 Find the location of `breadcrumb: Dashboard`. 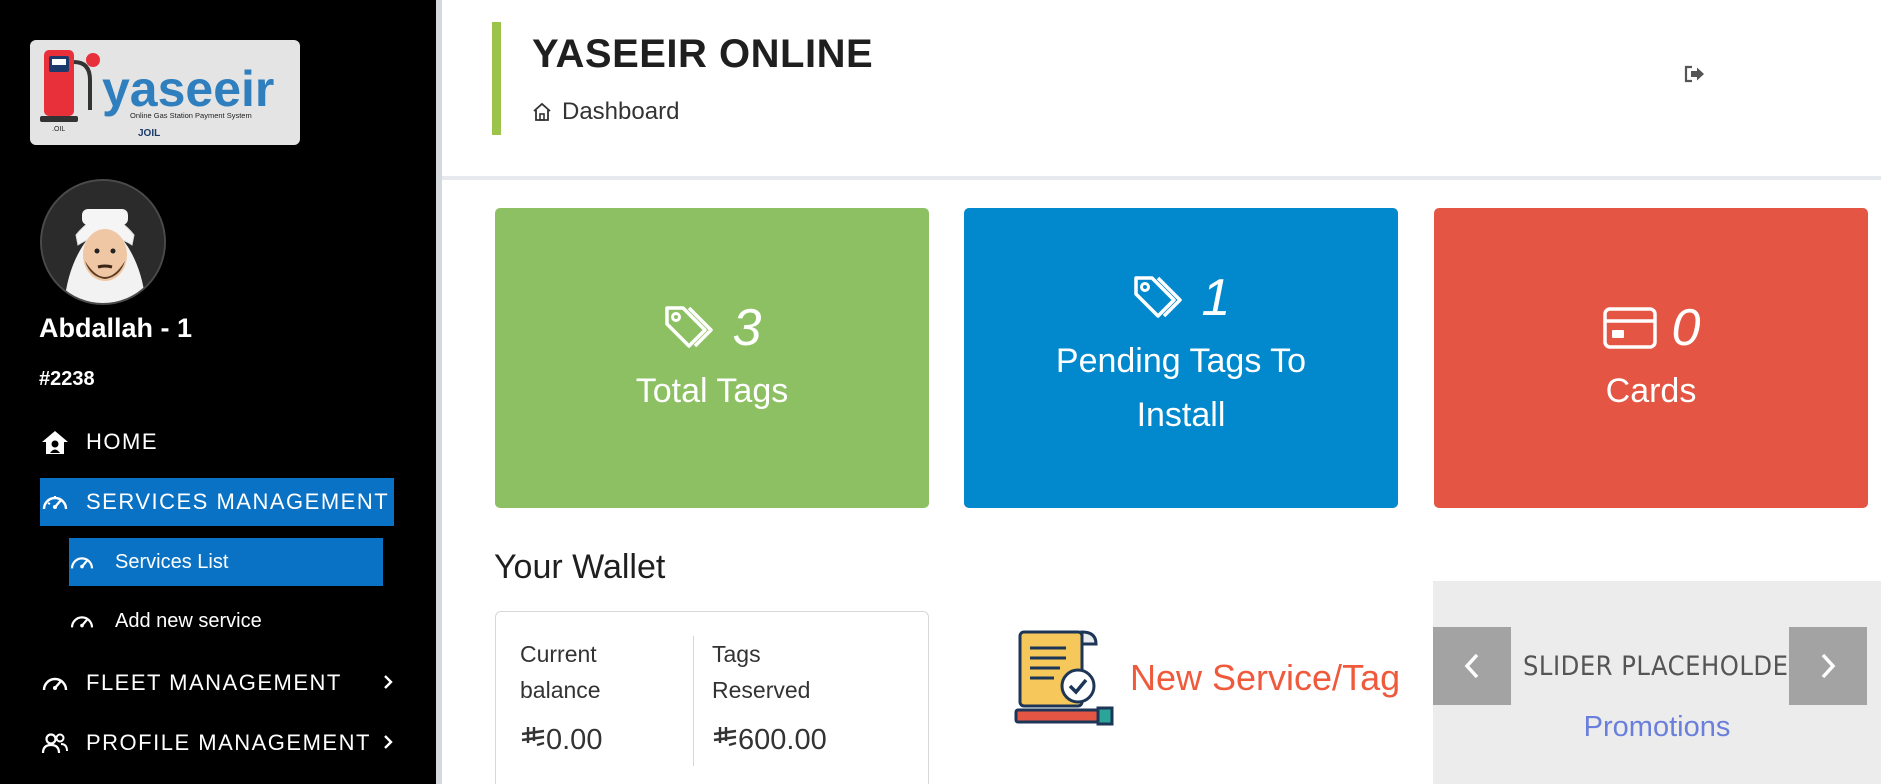

breadcrumb: Dashboard is located at coordinates (605, 112).